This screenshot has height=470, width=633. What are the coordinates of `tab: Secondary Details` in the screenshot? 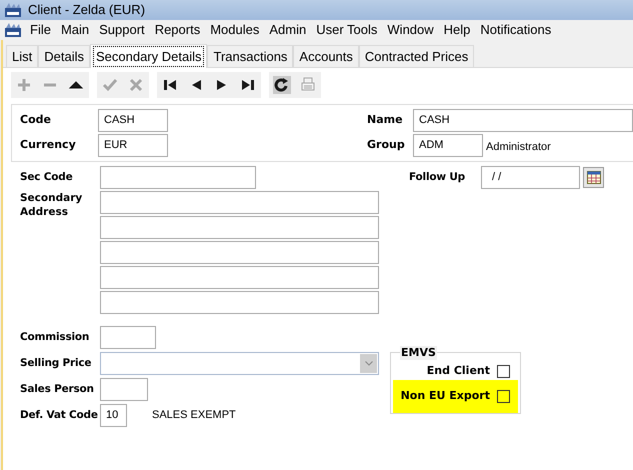 It's located at (149, 56).